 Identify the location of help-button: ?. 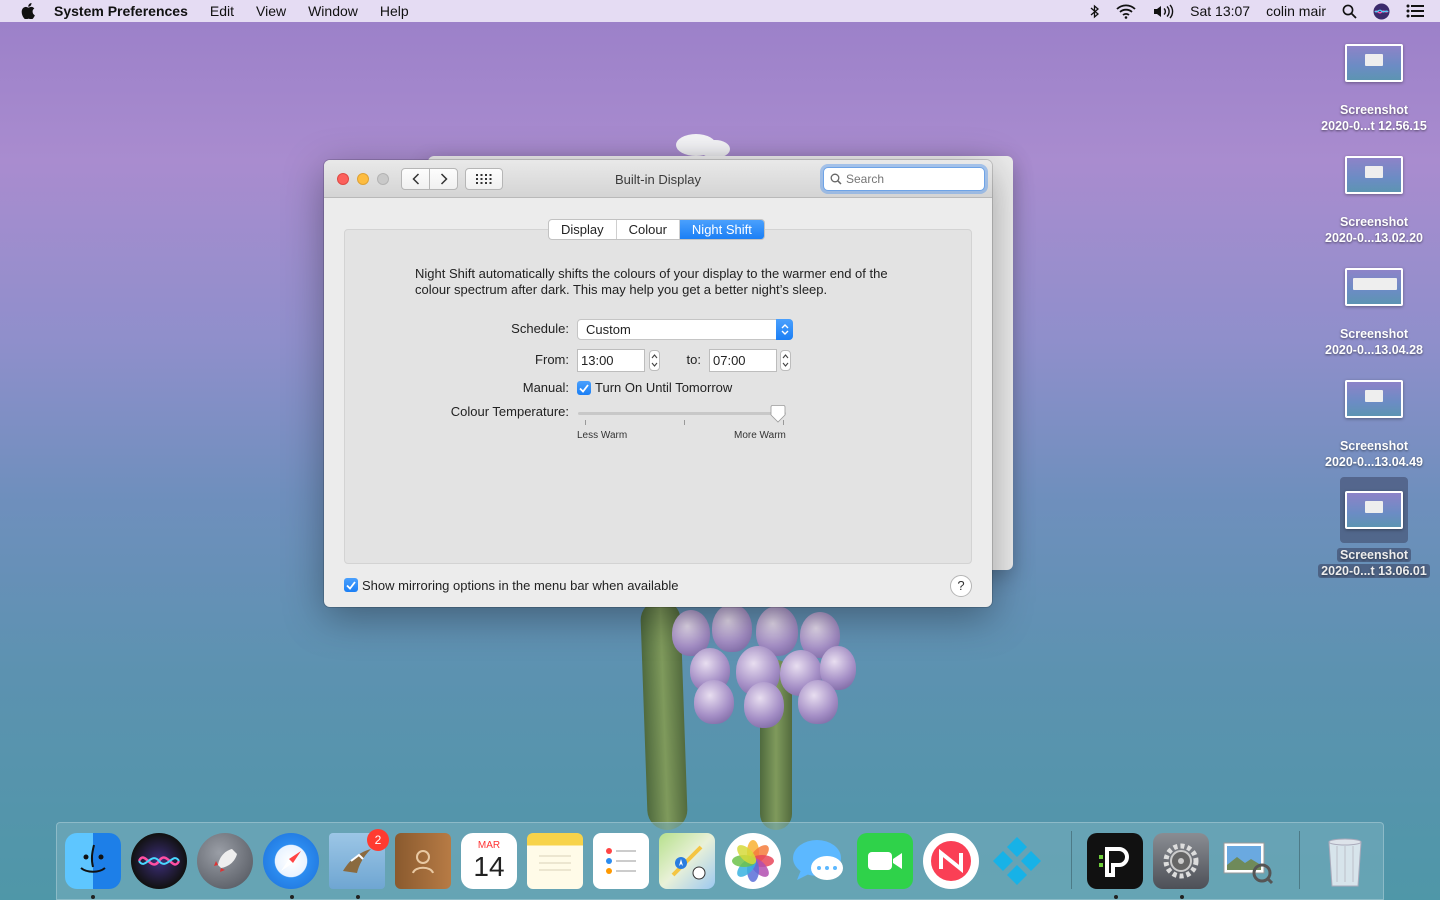
(961, 586).